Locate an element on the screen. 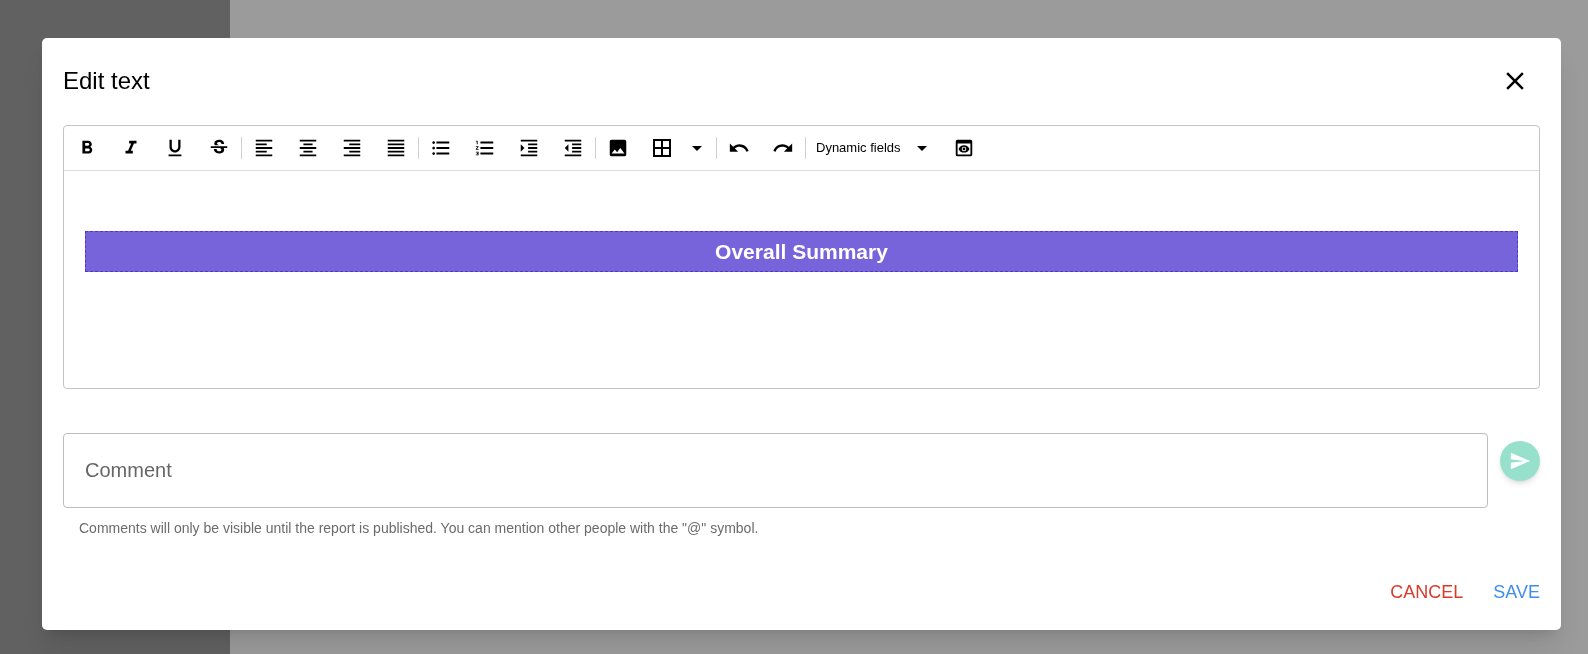  send-icon is located at coordinates (1520, 461).